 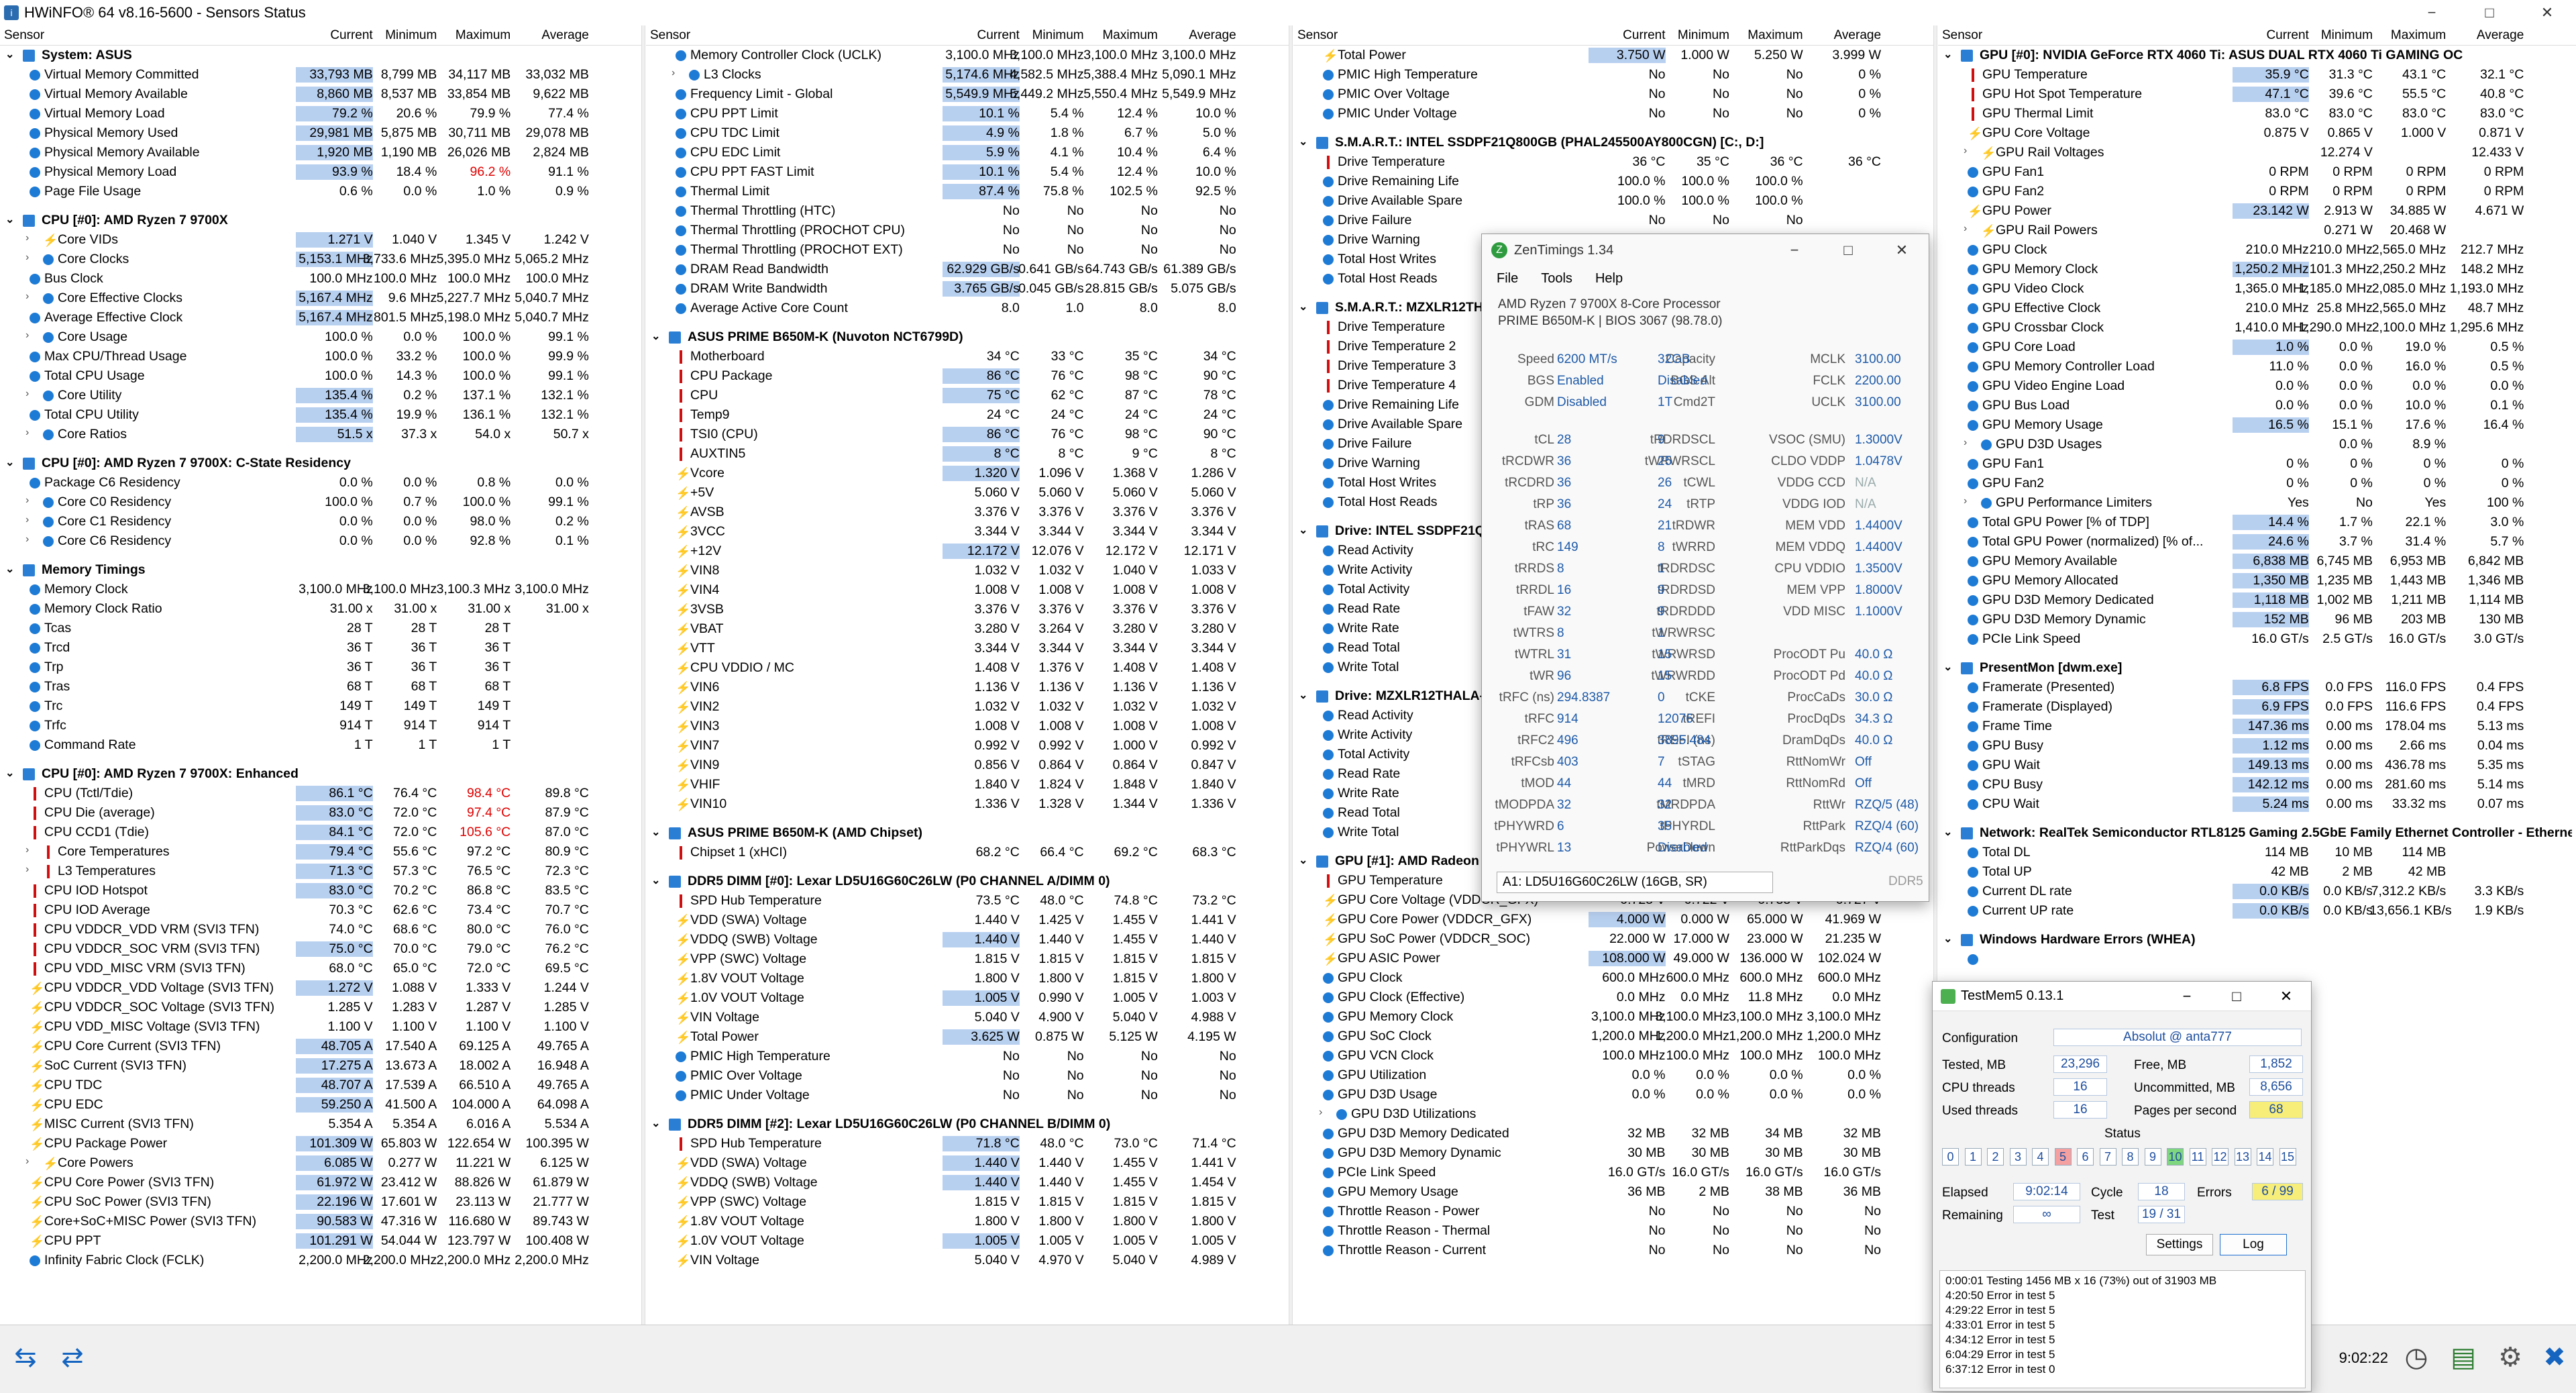 I want to click on sensor-row: AUXTIN5 8 °C 8 °C 9 °C 8 °C, so click(x=967, y=454).